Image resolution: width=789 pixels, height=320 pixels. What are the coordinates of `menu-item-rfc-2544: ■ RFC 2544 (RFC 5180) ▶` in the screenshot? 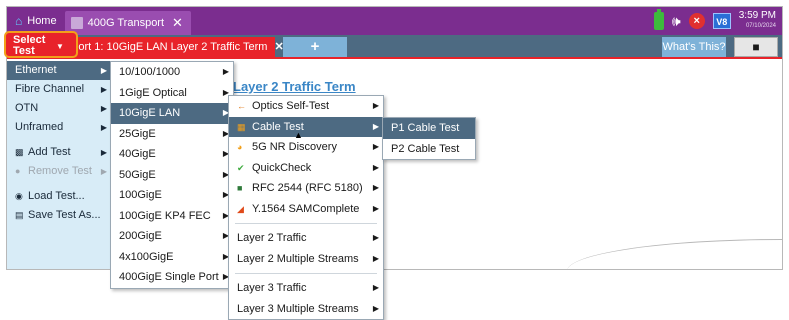 It's located at (306, 188).